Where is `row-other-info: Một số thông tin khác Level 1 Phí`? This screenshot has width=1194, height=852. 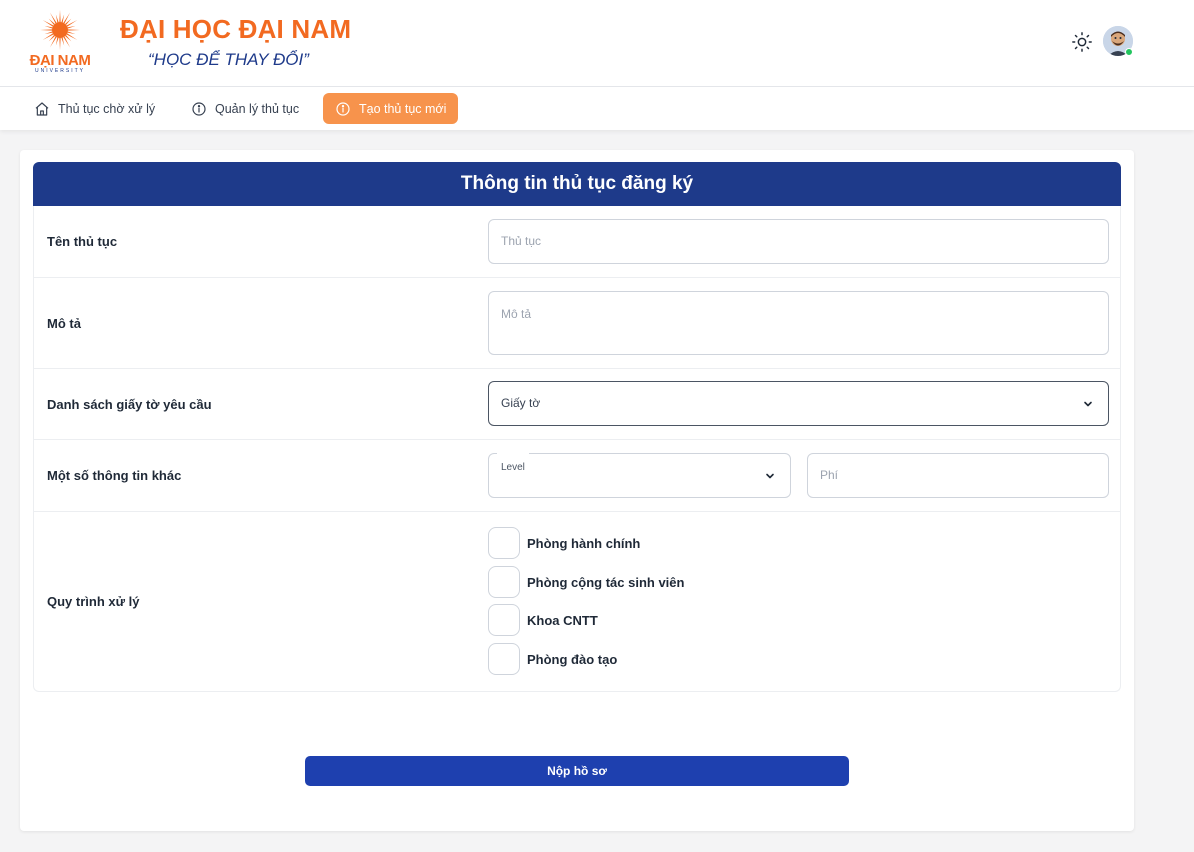 row-other-info: Một số thông tin khác Level 1 Phí is located at coordinates (577, 476).